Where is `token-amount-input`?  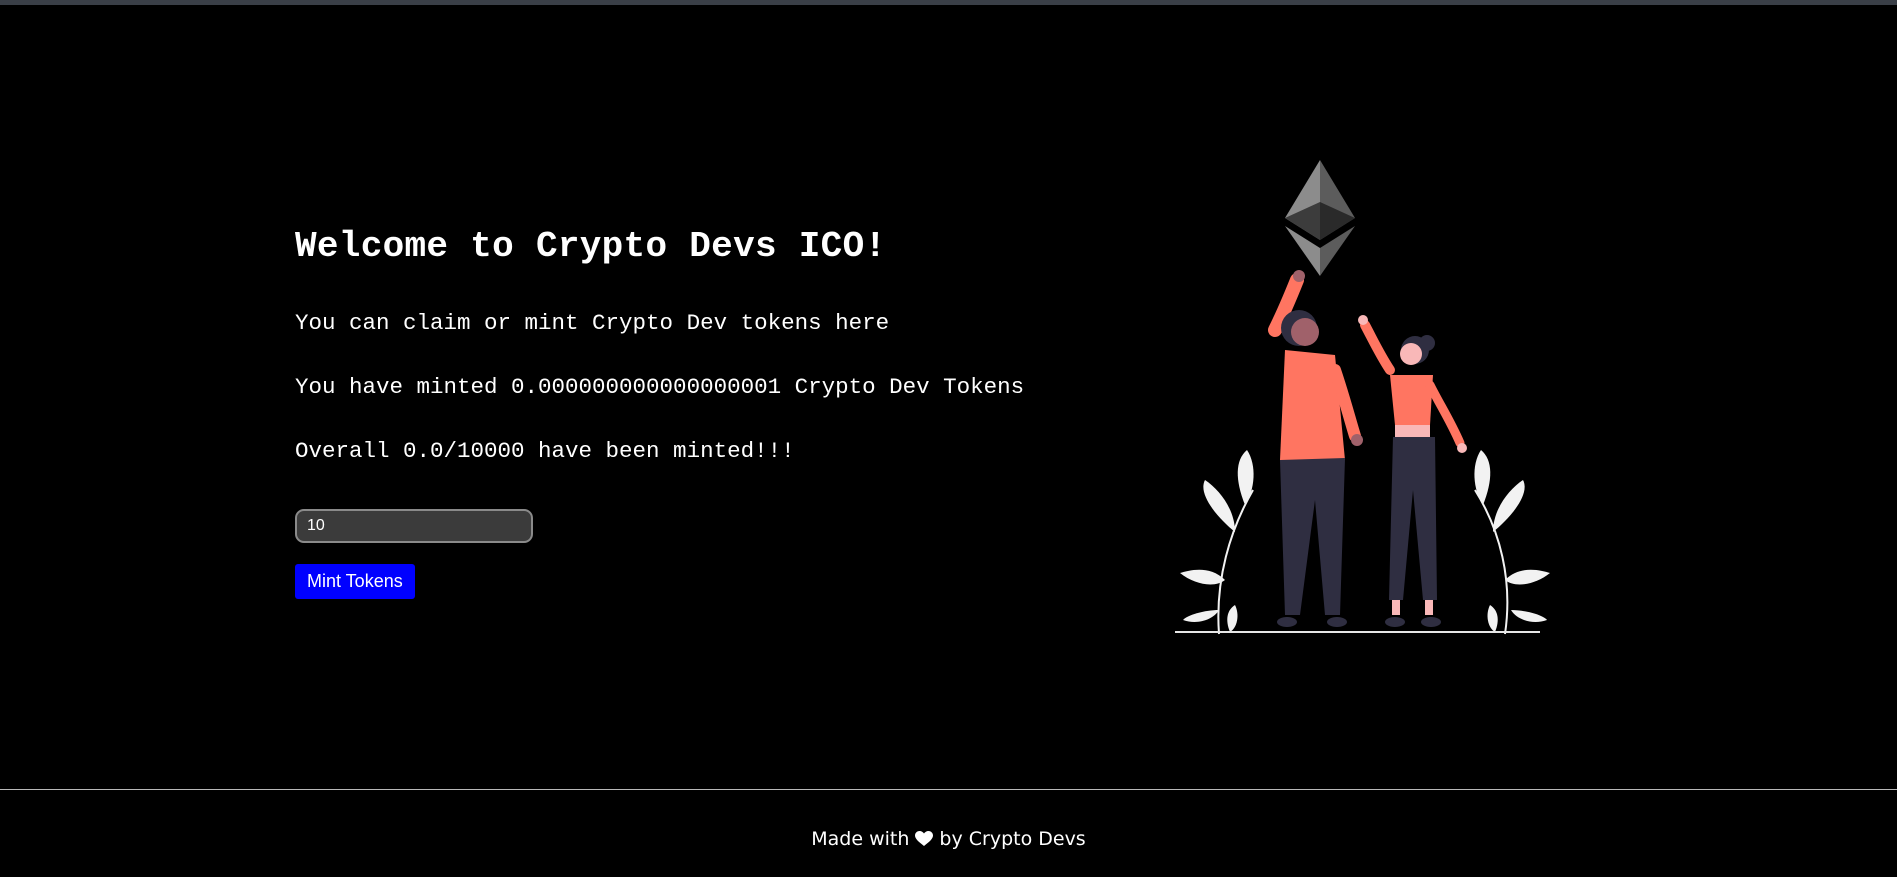
token-amount-input is located at coordinates (414, 526).